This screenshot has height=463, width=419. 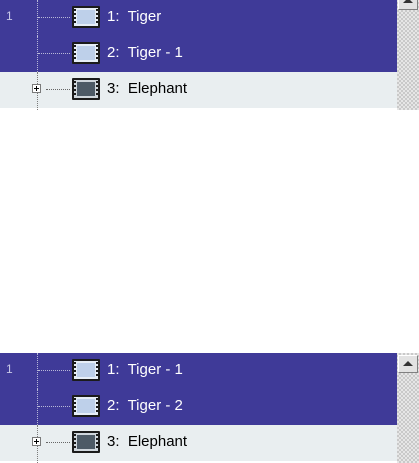 What do you see at coordinates (198, 371) in the screenshot?
I see `tree-item-tiger-1: 1 1: Tiger - 1` at bounding box center [198, 371].